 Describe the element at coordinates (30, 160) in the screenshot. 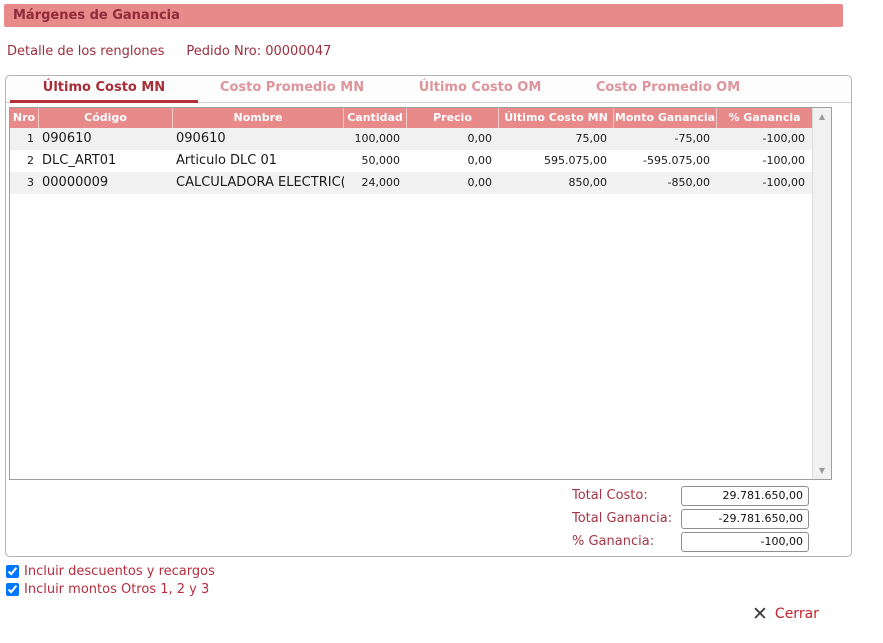

I see `cell-nro: 2` at that location.